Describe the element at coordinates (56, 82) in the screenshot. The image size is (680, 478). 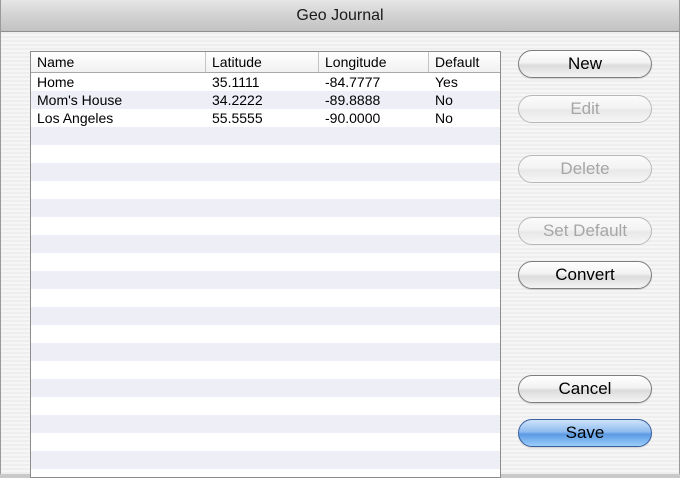
I see `cell-name: Home` at that location.